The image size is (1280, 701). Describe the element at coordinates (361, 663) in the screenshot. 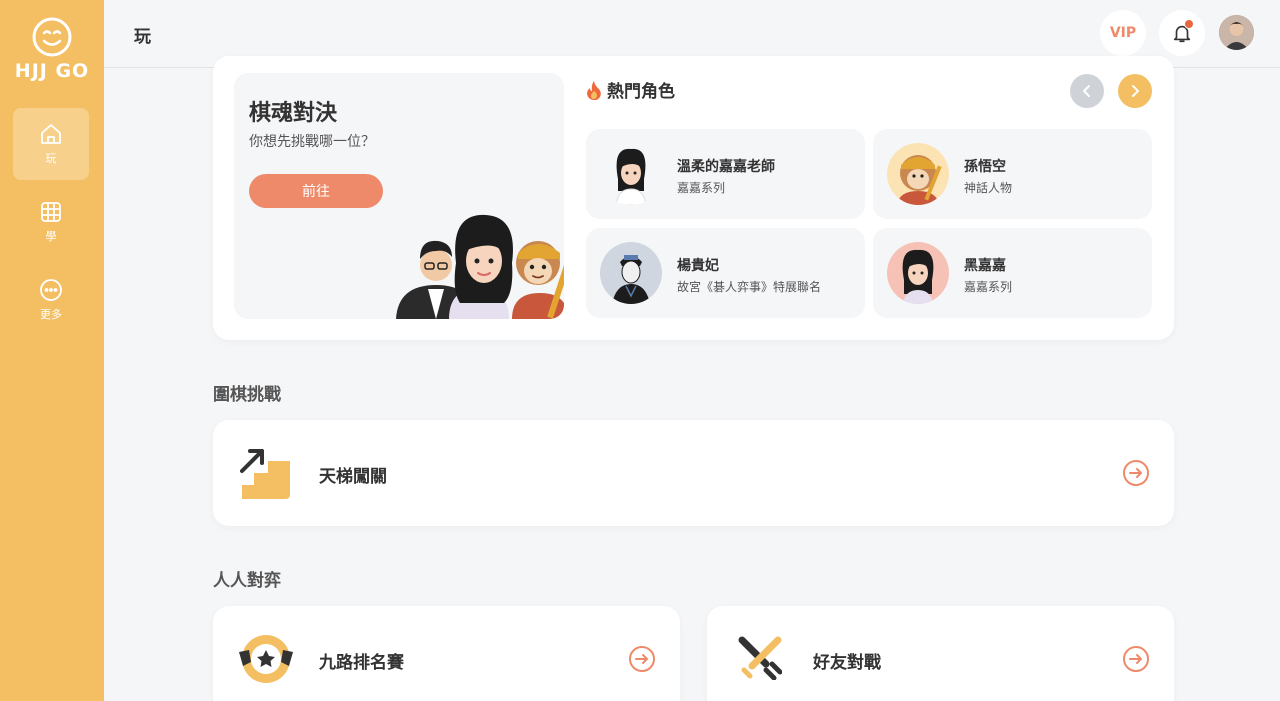

I see `ranking-match-label: 九路排名賽` at that location.